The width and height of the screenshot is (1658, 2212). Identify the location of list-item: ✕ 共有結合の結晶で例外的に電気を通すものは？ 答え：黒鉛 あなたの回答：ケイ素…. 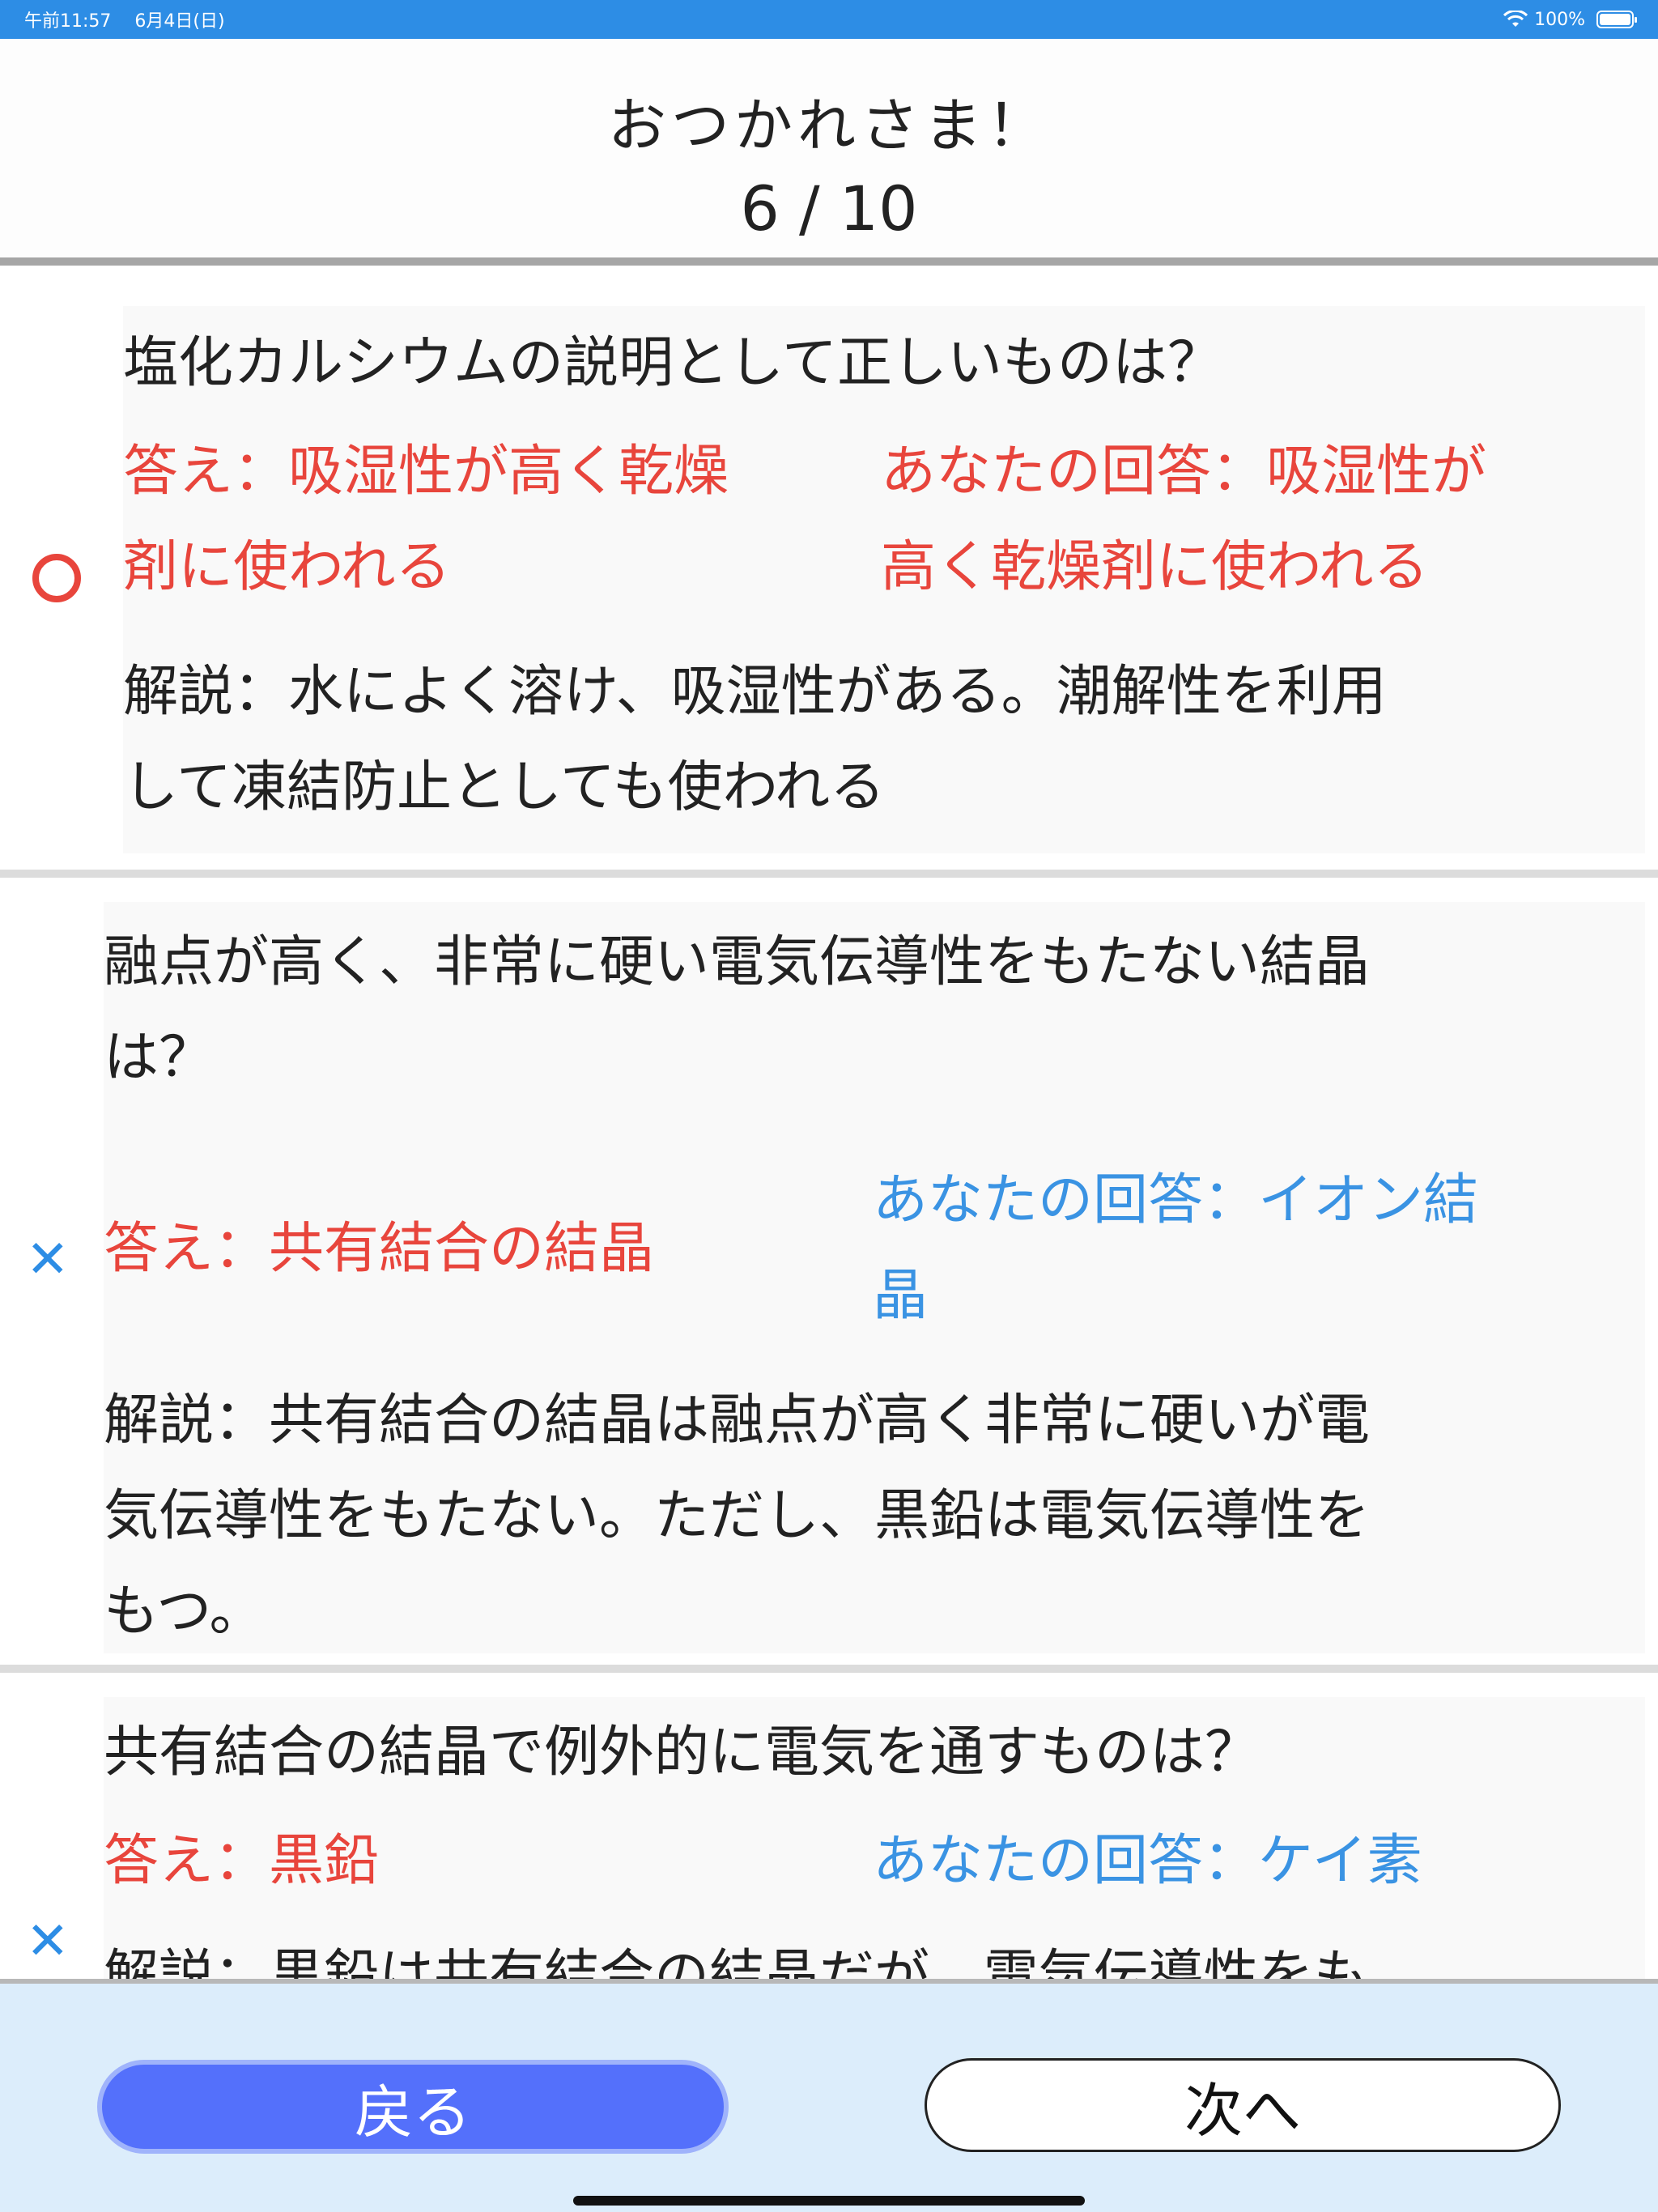
(829, 1826).